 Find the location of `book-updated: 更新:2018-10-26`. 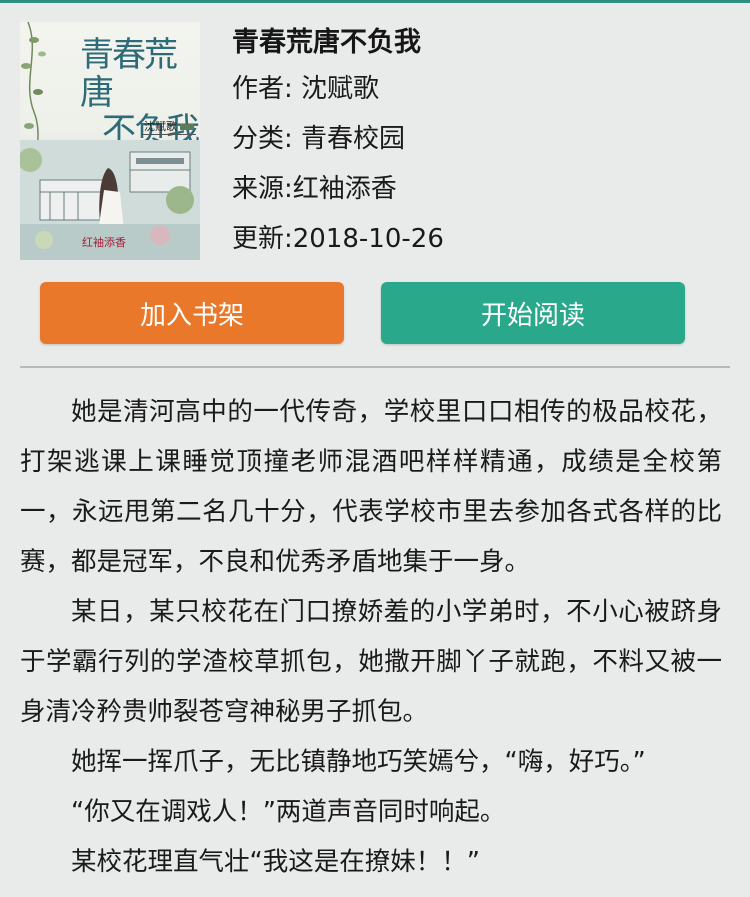

book-updated: 更新:2018-10-26 is located at coordinates (338, 239).